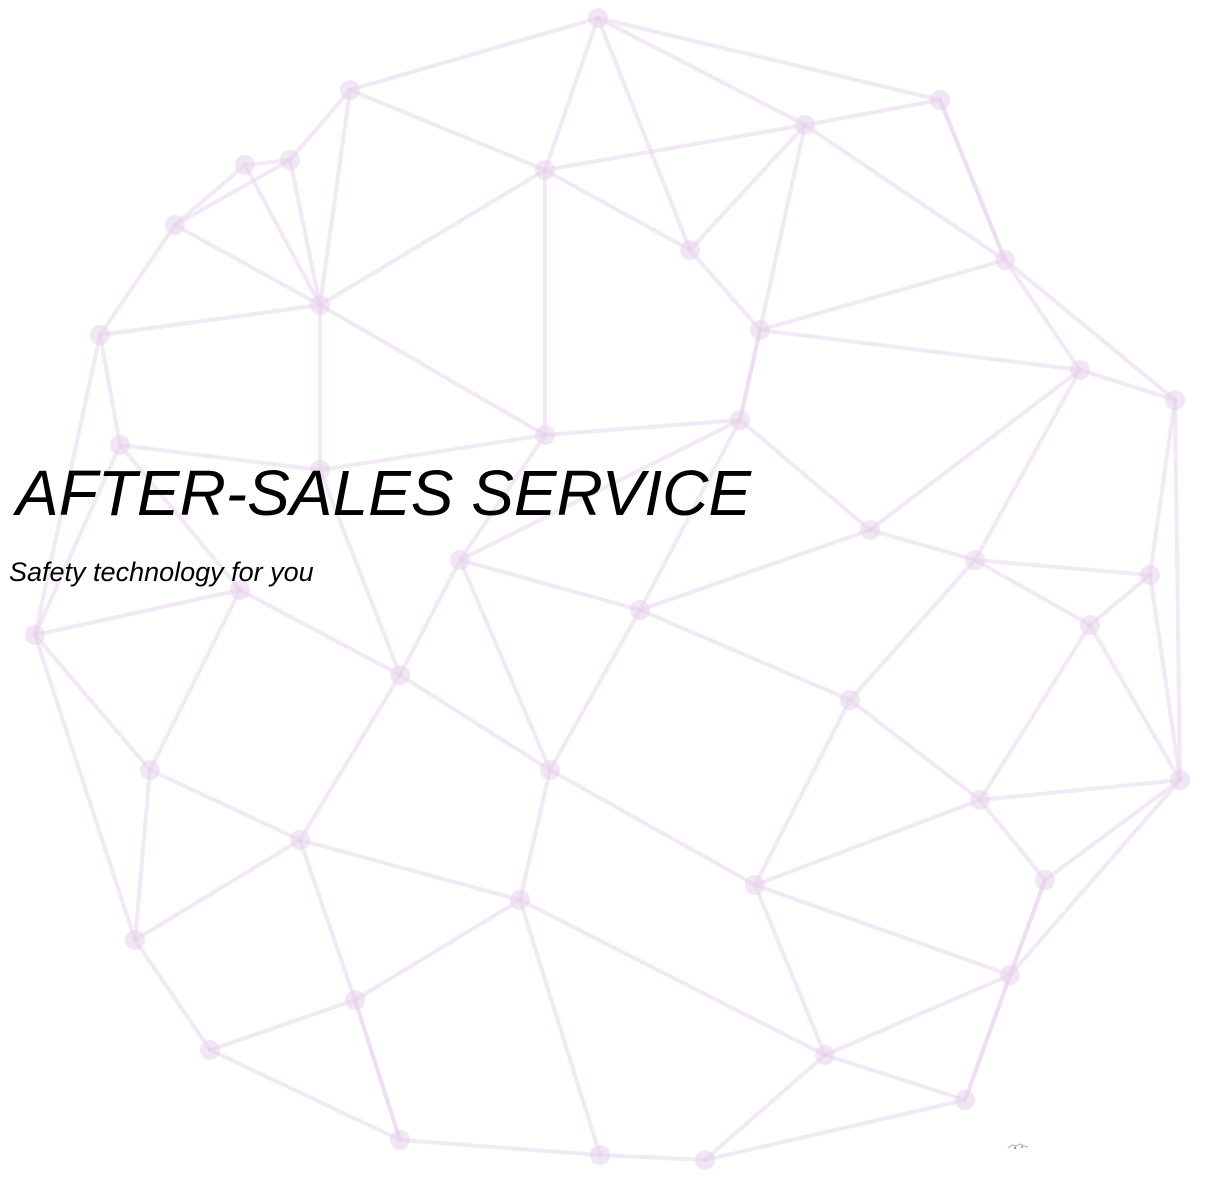 The height and width of the screenshot is (1179, 1205). Describe the element at coordinates (1018, 1146) in the screenshot. I see `corner-logo-icon` at that location.